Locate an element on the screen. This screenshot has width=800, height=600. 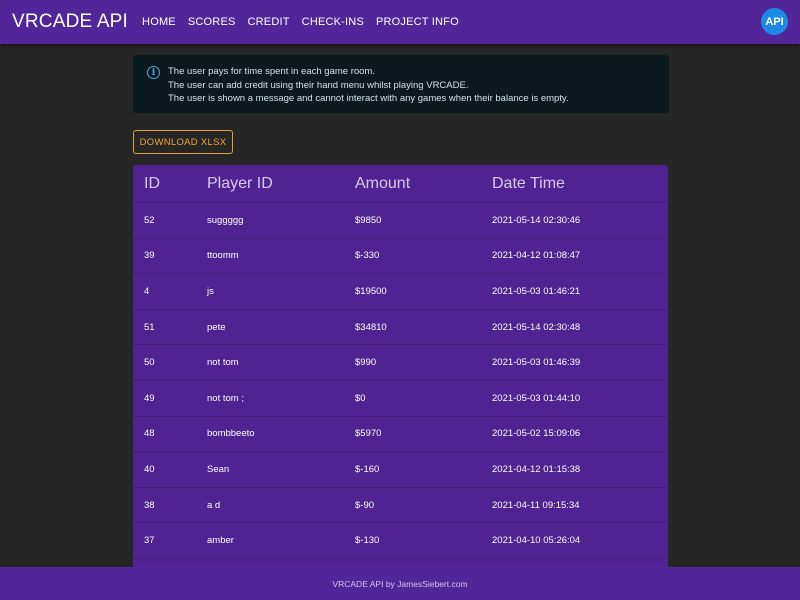
cell-player-id: Sean is located at coordinates (218, 469).